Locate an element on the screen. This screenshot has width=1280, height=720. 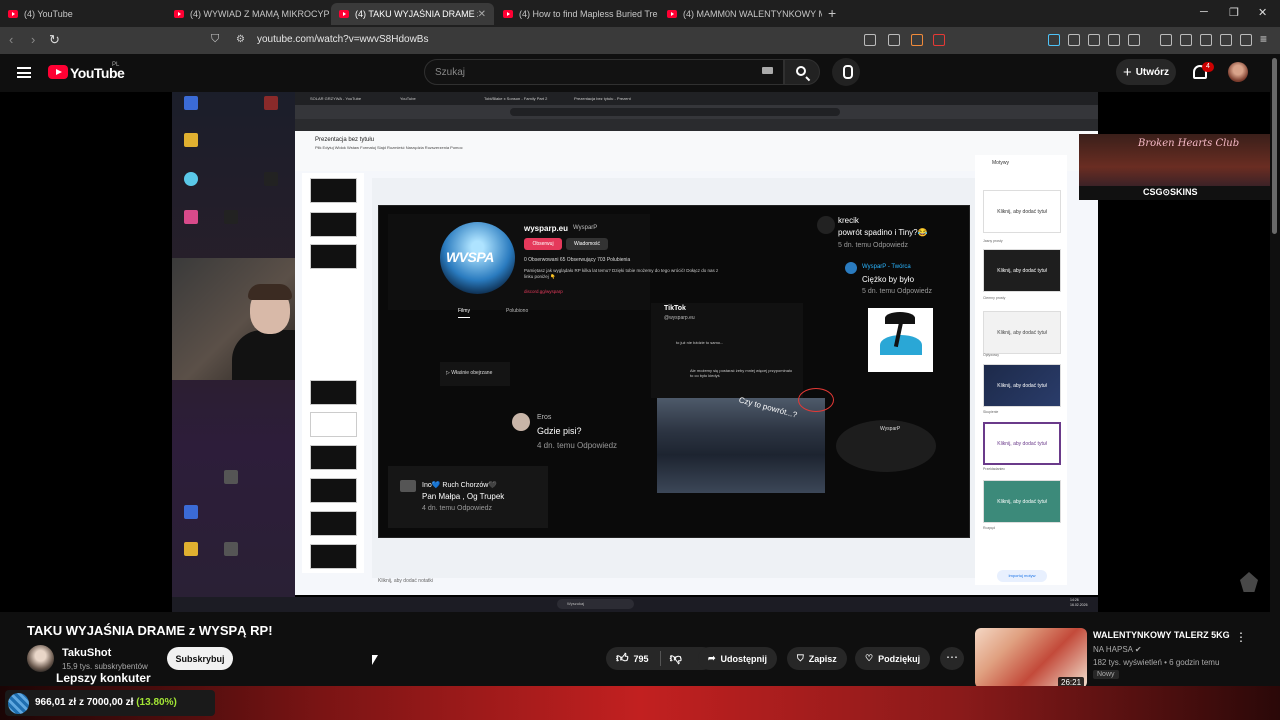
channel-avatar is located at coordinates (40, 658).